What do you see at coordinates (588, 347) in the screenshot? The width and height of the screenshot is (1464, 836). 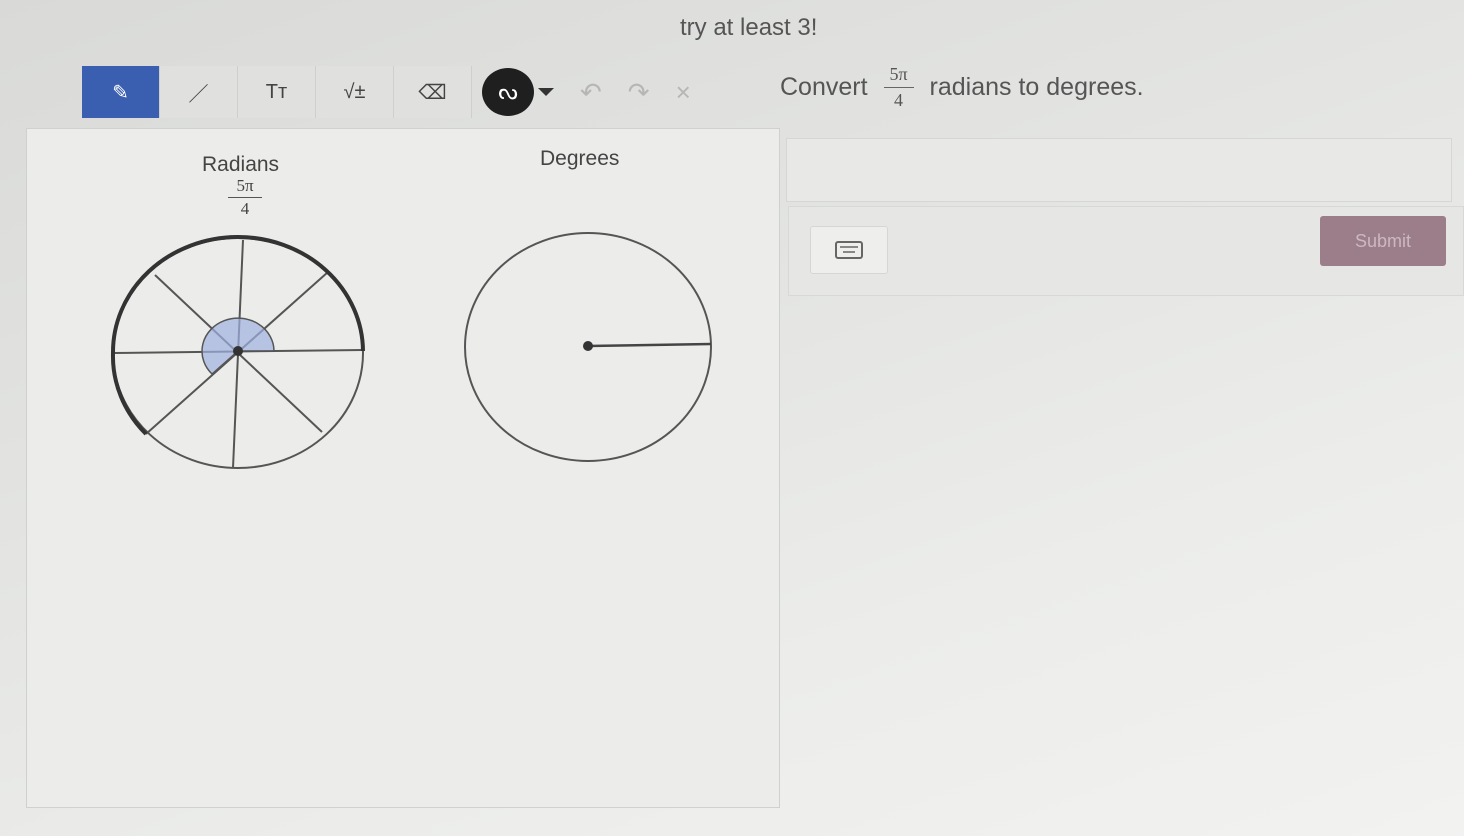 I see `degrees-circle` at bounding box center [588, 347].